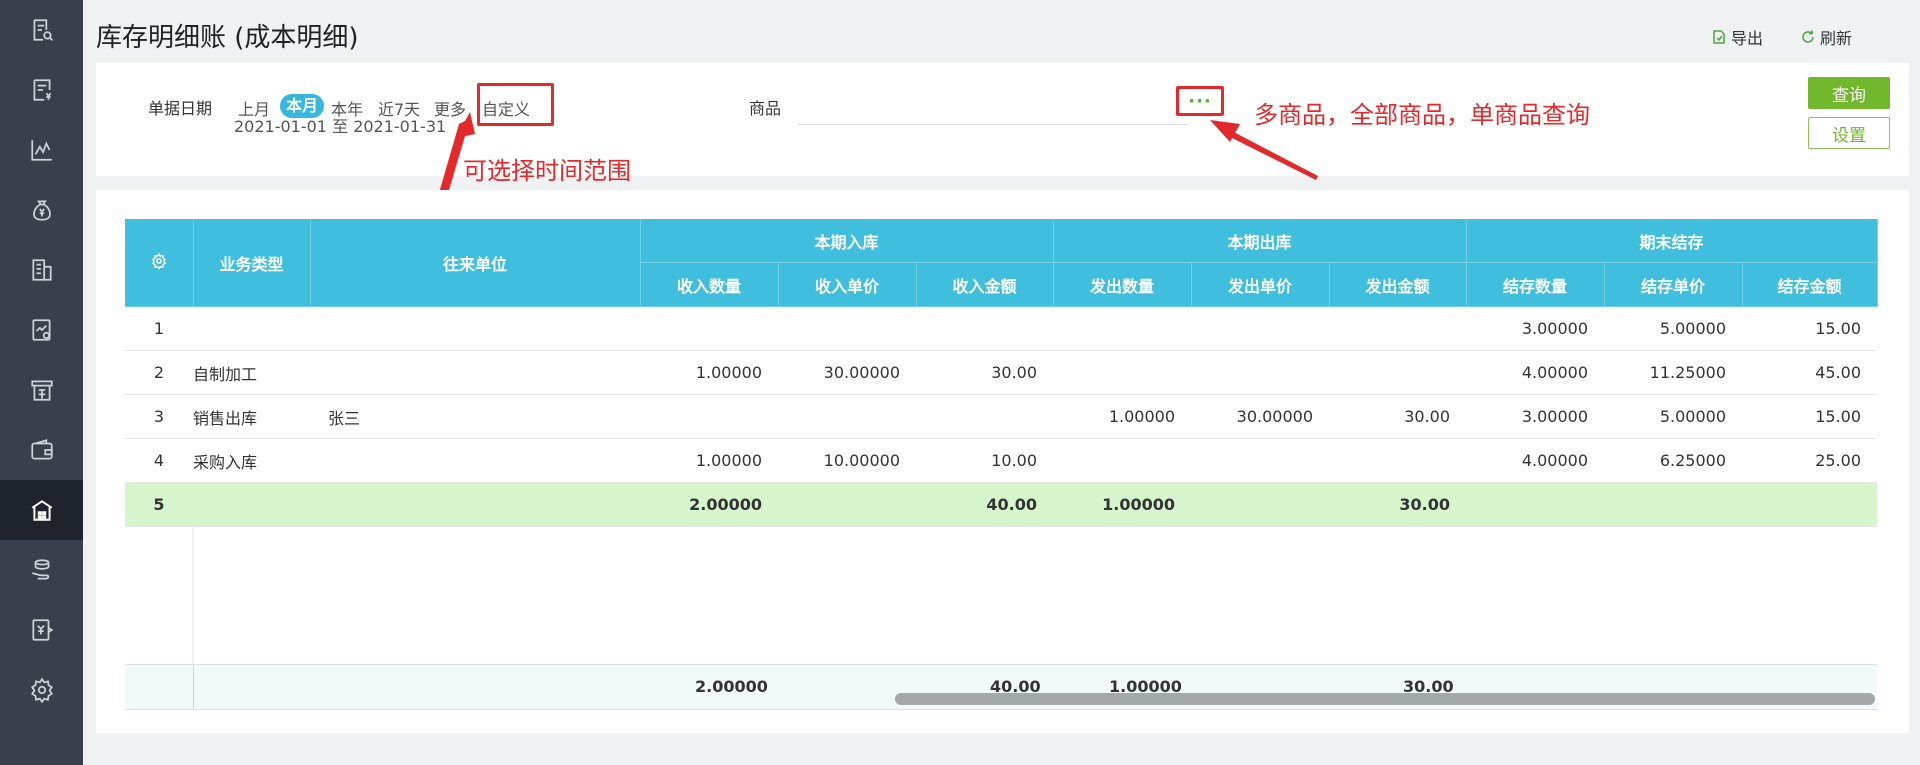  Describe the element at coordinates (251, 372) in the screenshot. I see `cell-biz-type: 自制加工` at that location.